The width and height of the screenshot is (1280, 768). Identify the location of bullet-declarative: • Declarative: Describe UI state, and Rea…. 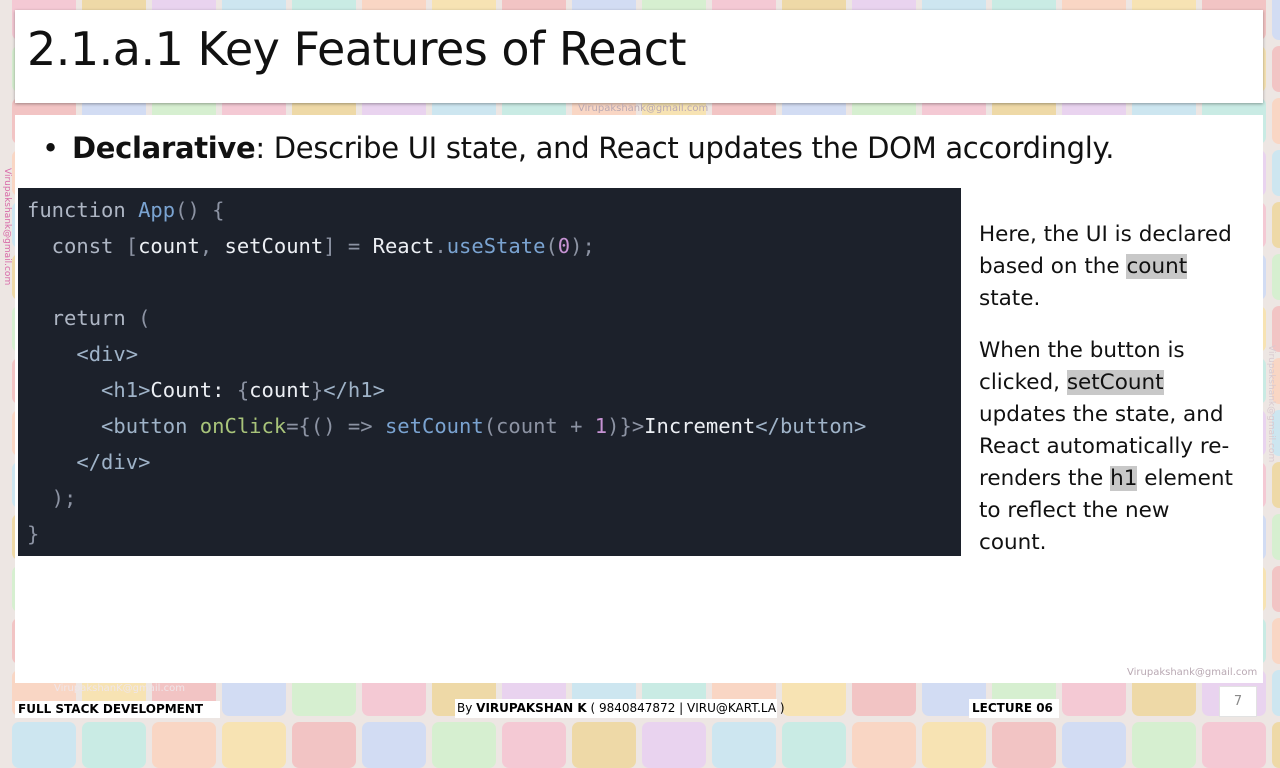
(578, 148).